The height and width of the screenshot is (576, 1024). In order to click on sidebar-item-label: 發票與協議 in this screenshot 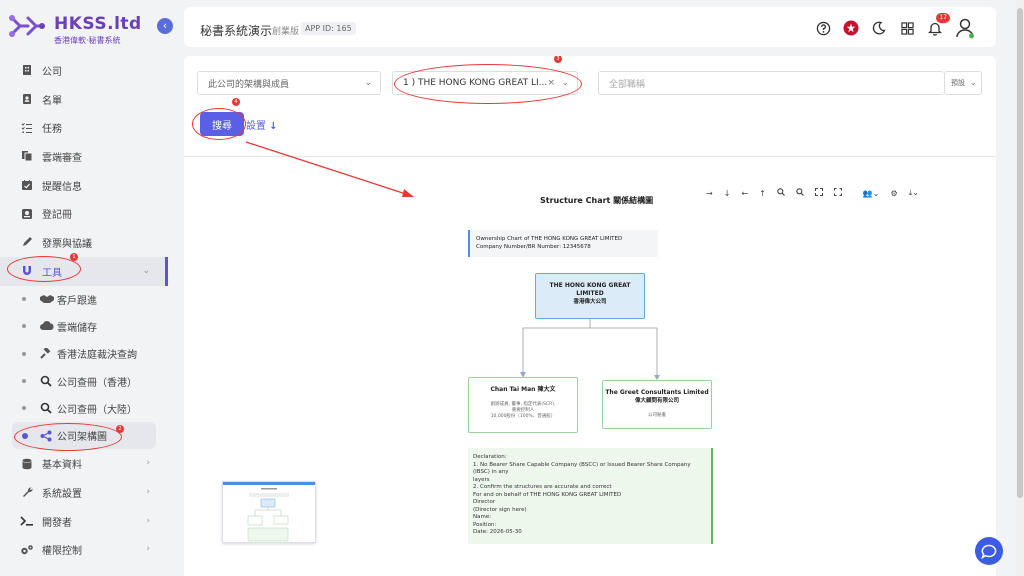, I will do `click(67, 244)`.